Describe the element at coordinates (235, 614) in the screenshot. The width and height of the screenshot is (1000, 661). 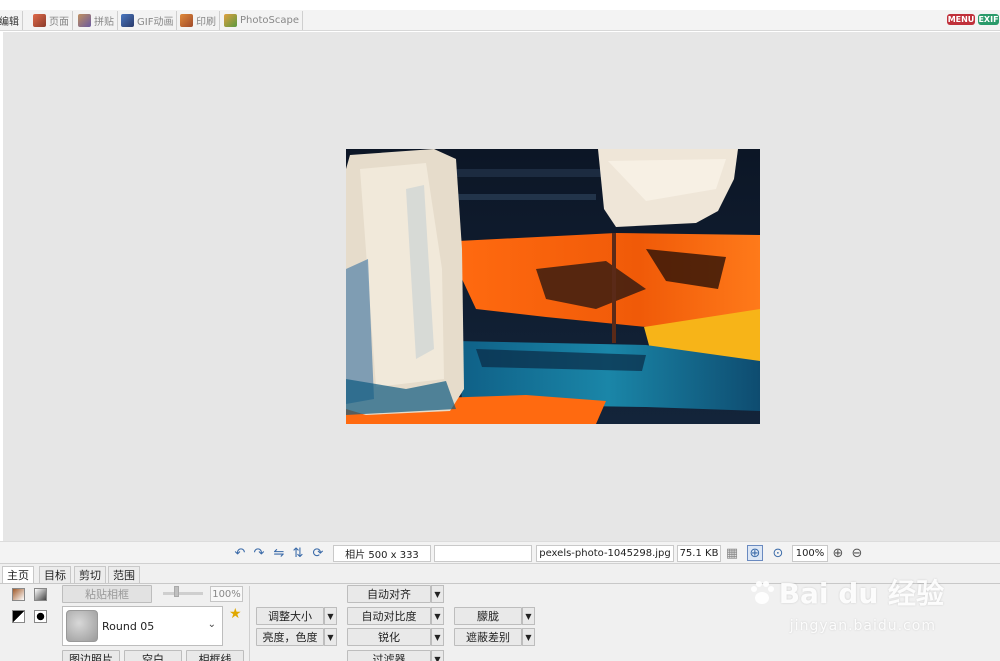
I see `star-icon: ★` at that location.